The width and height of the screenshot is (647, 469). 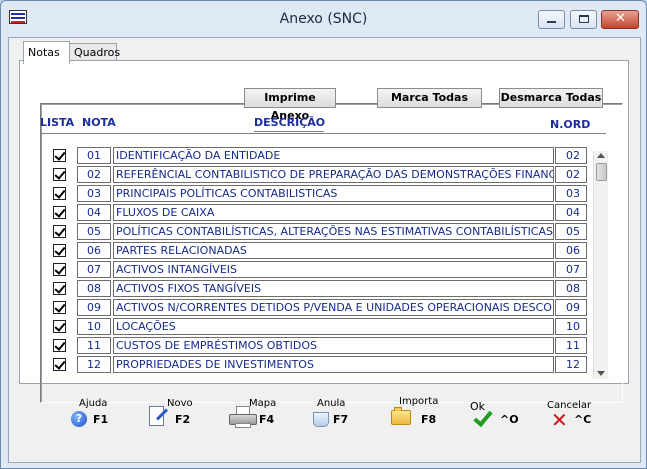 What do you see at coordinates (94, 212) in the screenshot?
I see `row-nota: 04` at bounding box center [94, 212].